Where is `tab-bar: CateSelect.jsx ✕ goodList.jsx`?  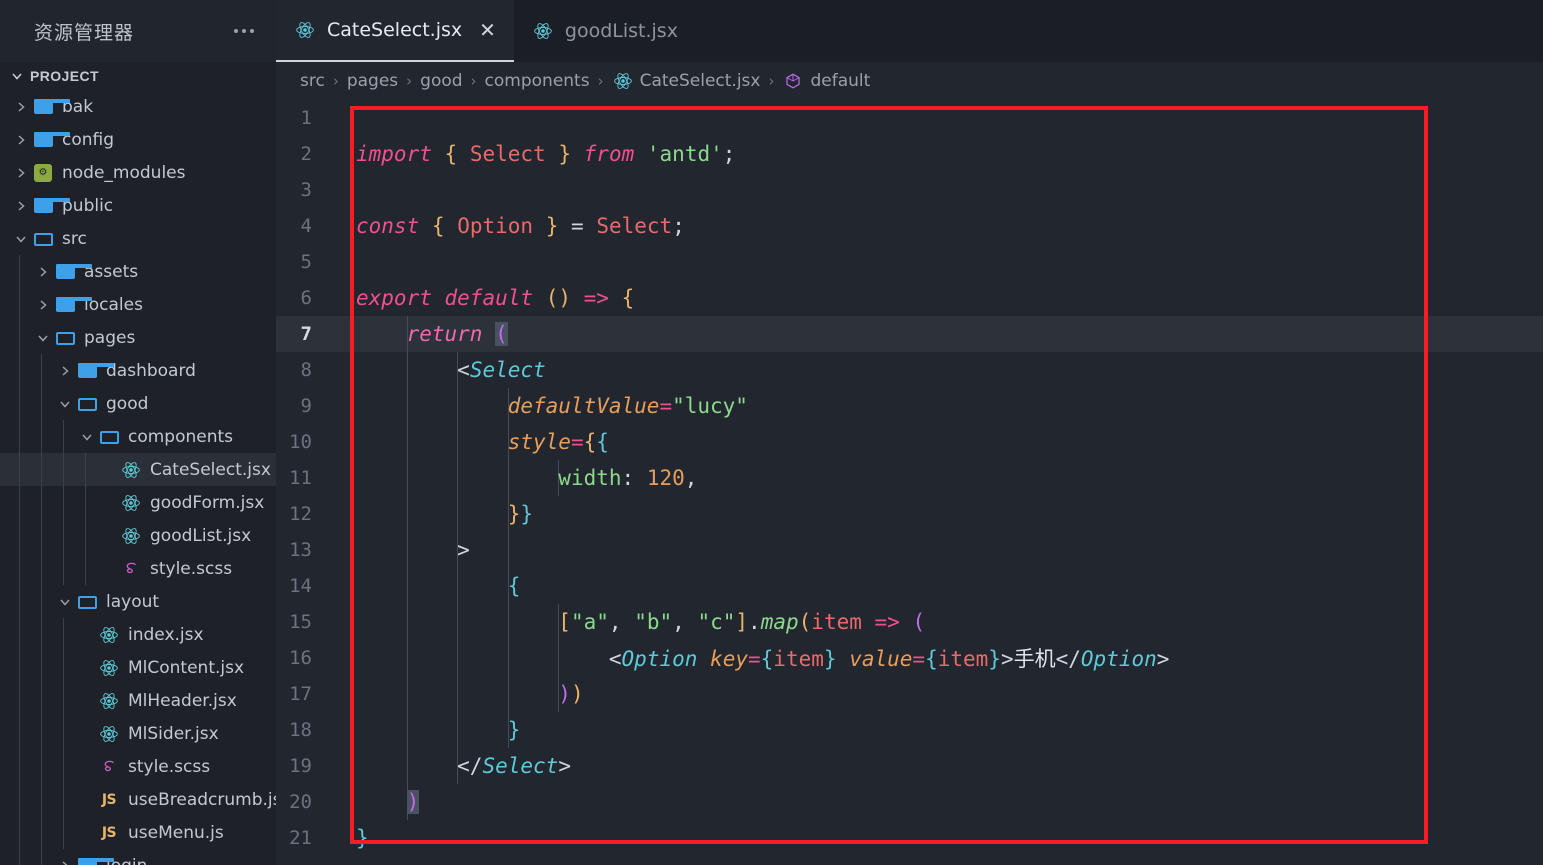 tab-bar: CateSelect.jsx ✕ goodList.jsx is located at coordinates (909, 31).